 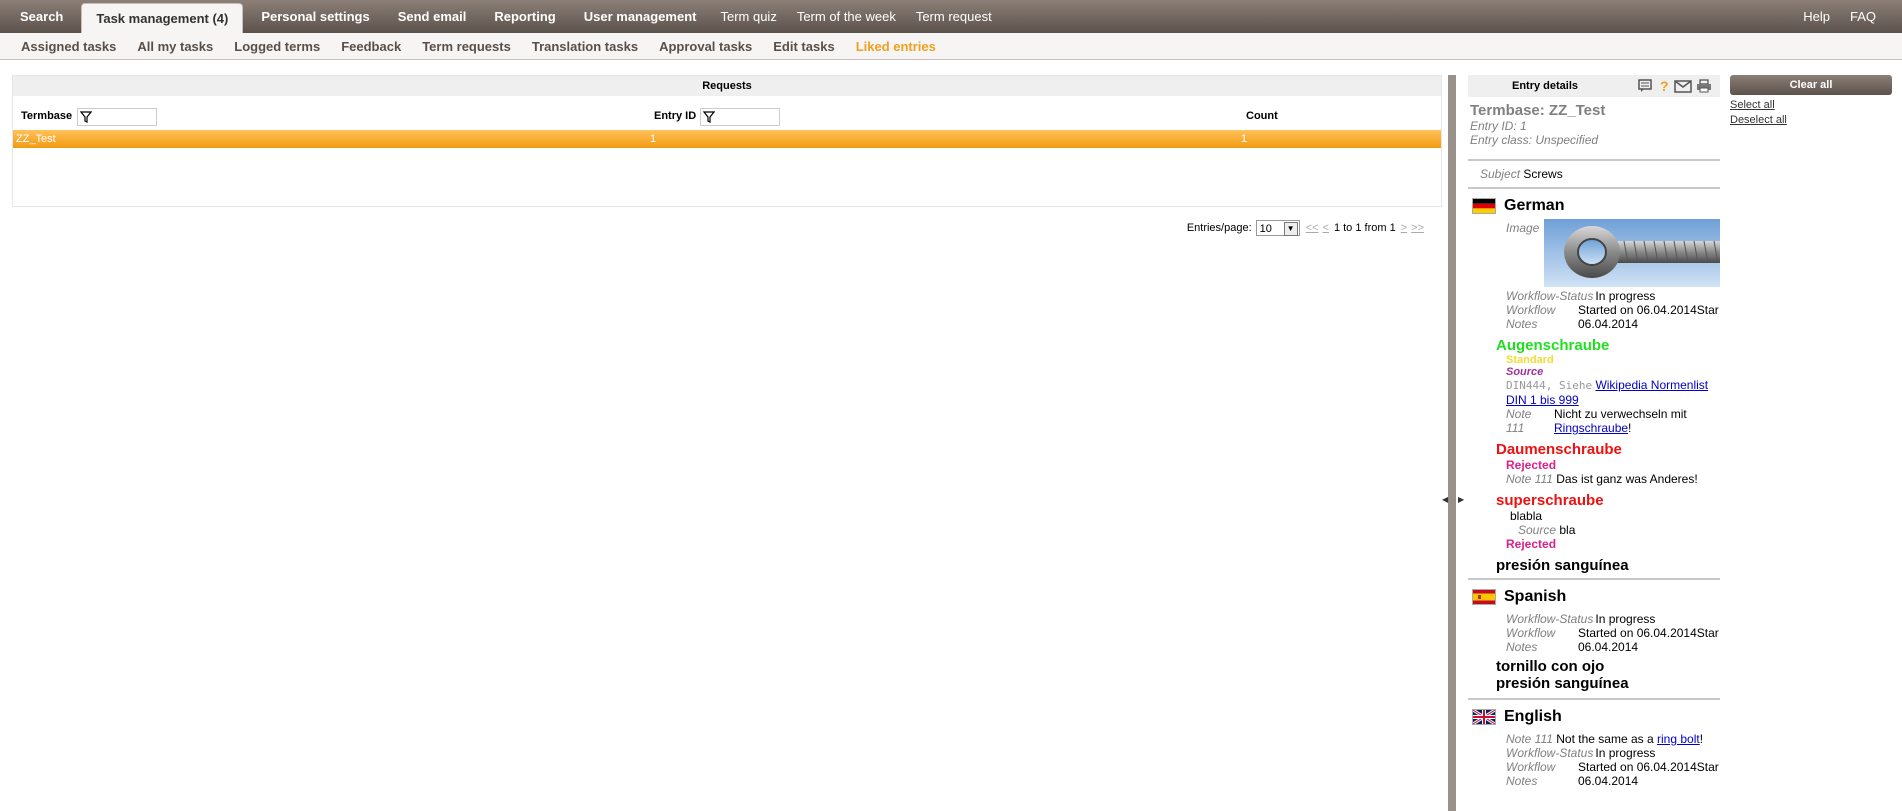 I want to click on link-term-of-the-week: Term of the week, so click(x=846, y=16).